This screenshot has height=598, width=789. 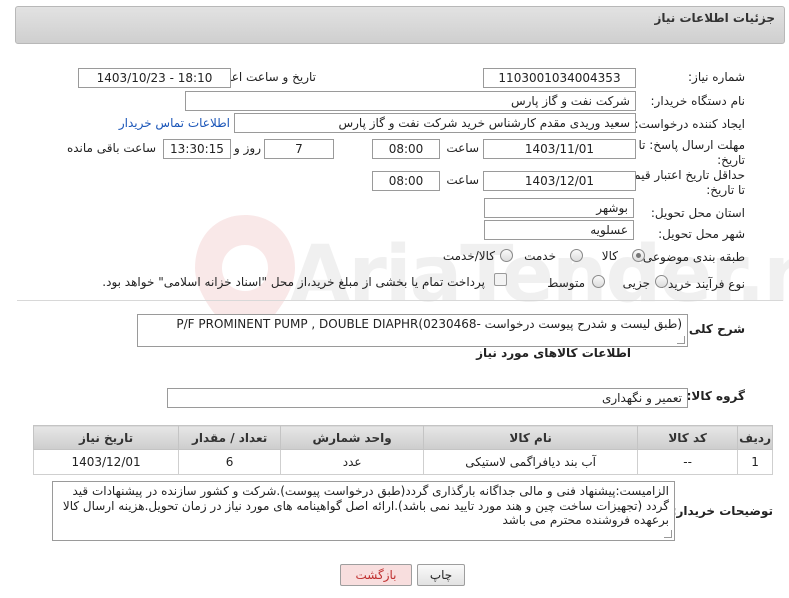 What do you see at coordinates (106, 462) in the screenshot?
I see `cell-date: 1403/12/01` at bounding box center [106, 462].